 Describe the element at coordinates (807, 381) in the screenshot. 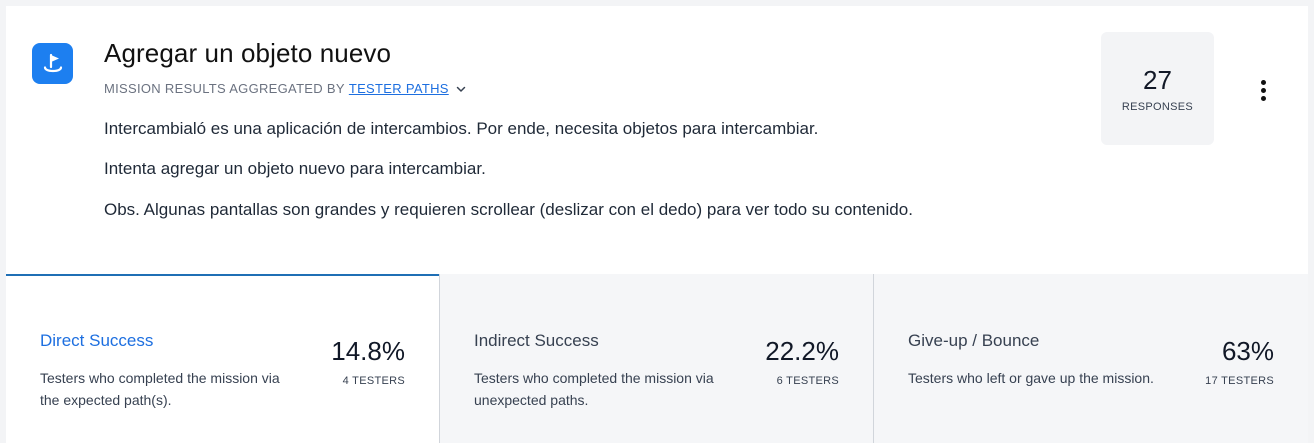

I see `stat-testers-count: 6 TESTERS` at that location.